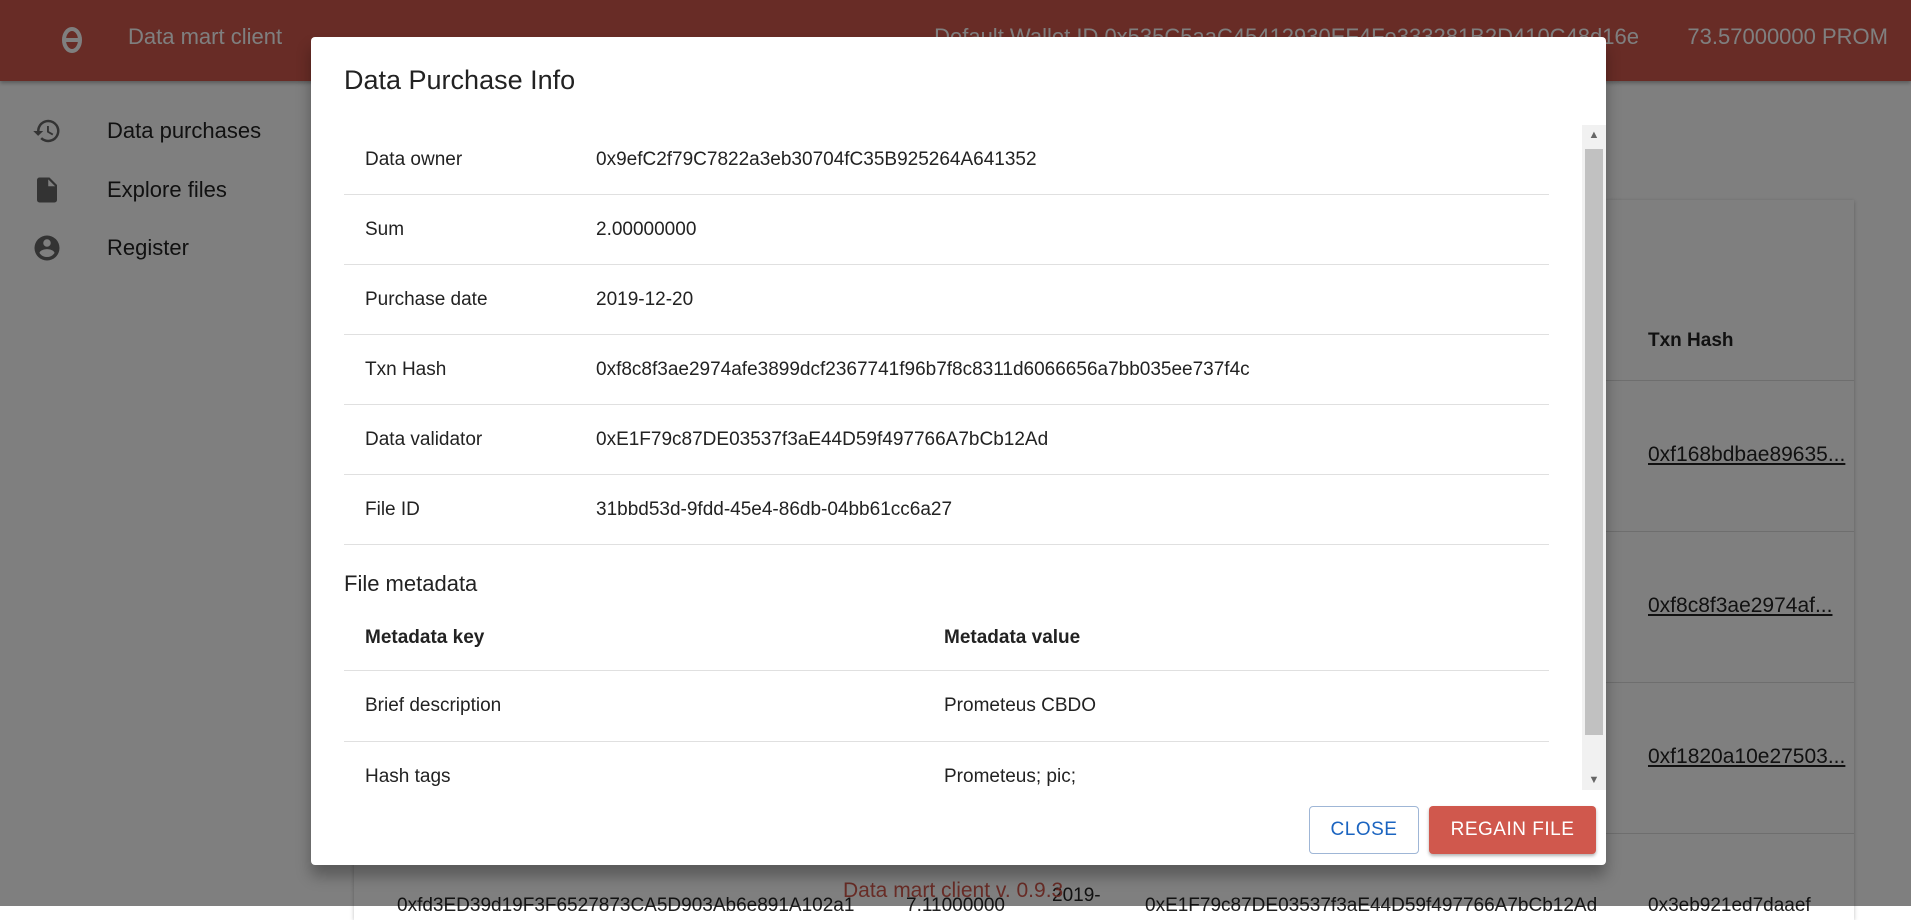  Describe the element at coordinates (460, 80) in the screenshot. I see `dialog-title: Data Purchase Info` at that location.